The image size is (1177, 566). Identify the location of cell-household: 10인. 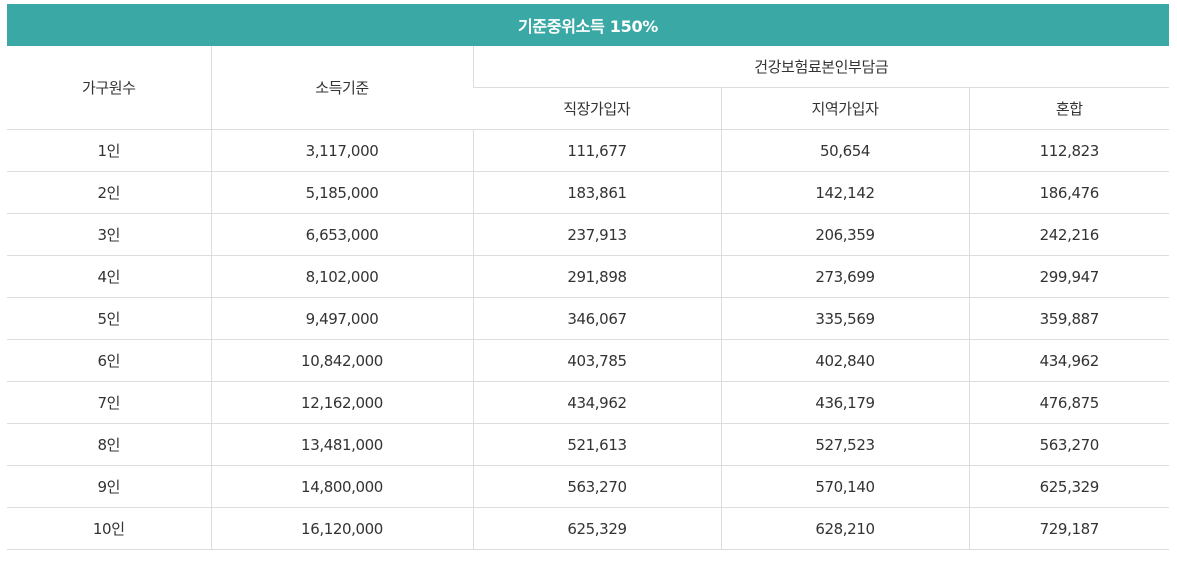
(109, 528).